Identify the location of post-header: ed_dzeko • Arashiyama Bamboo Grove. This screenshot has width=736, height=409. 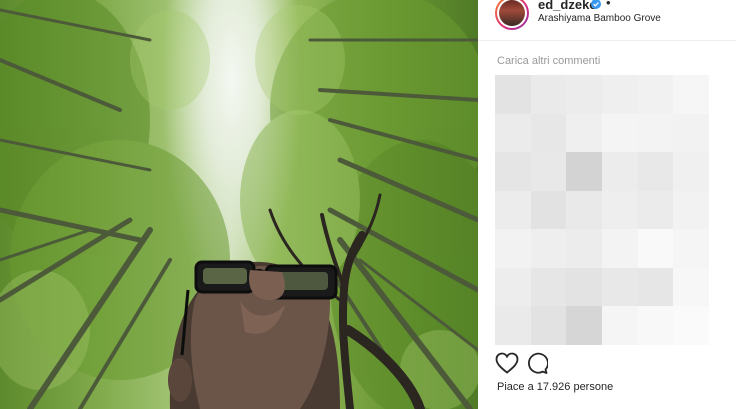
(607, 20).